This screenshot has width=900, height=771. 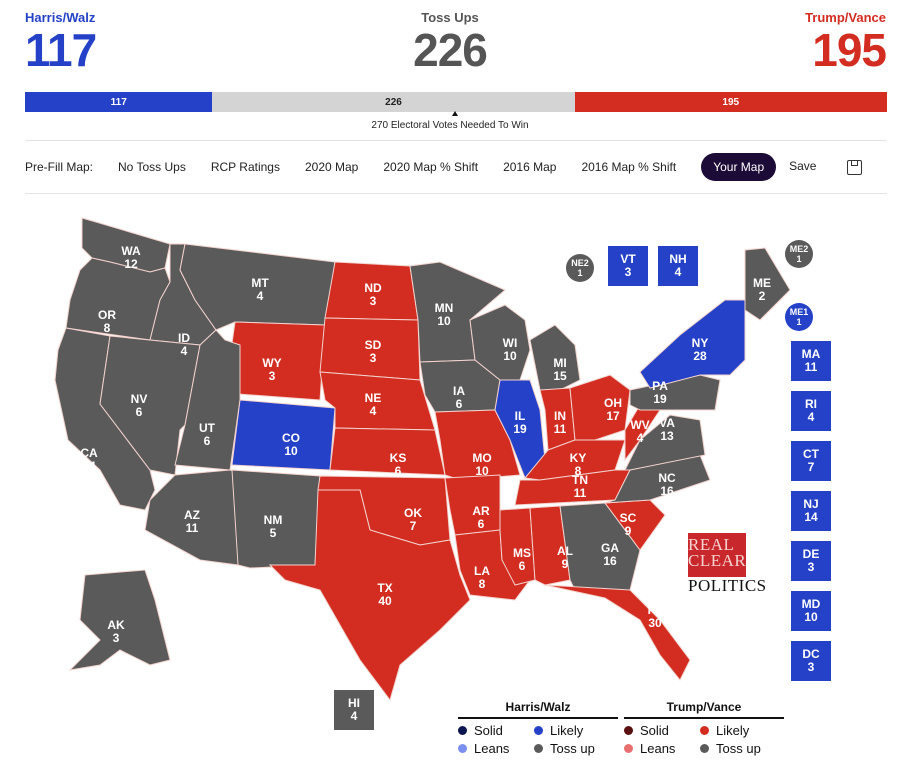 I want to click on legend-label: Toss up, so click(x=572, y=748).